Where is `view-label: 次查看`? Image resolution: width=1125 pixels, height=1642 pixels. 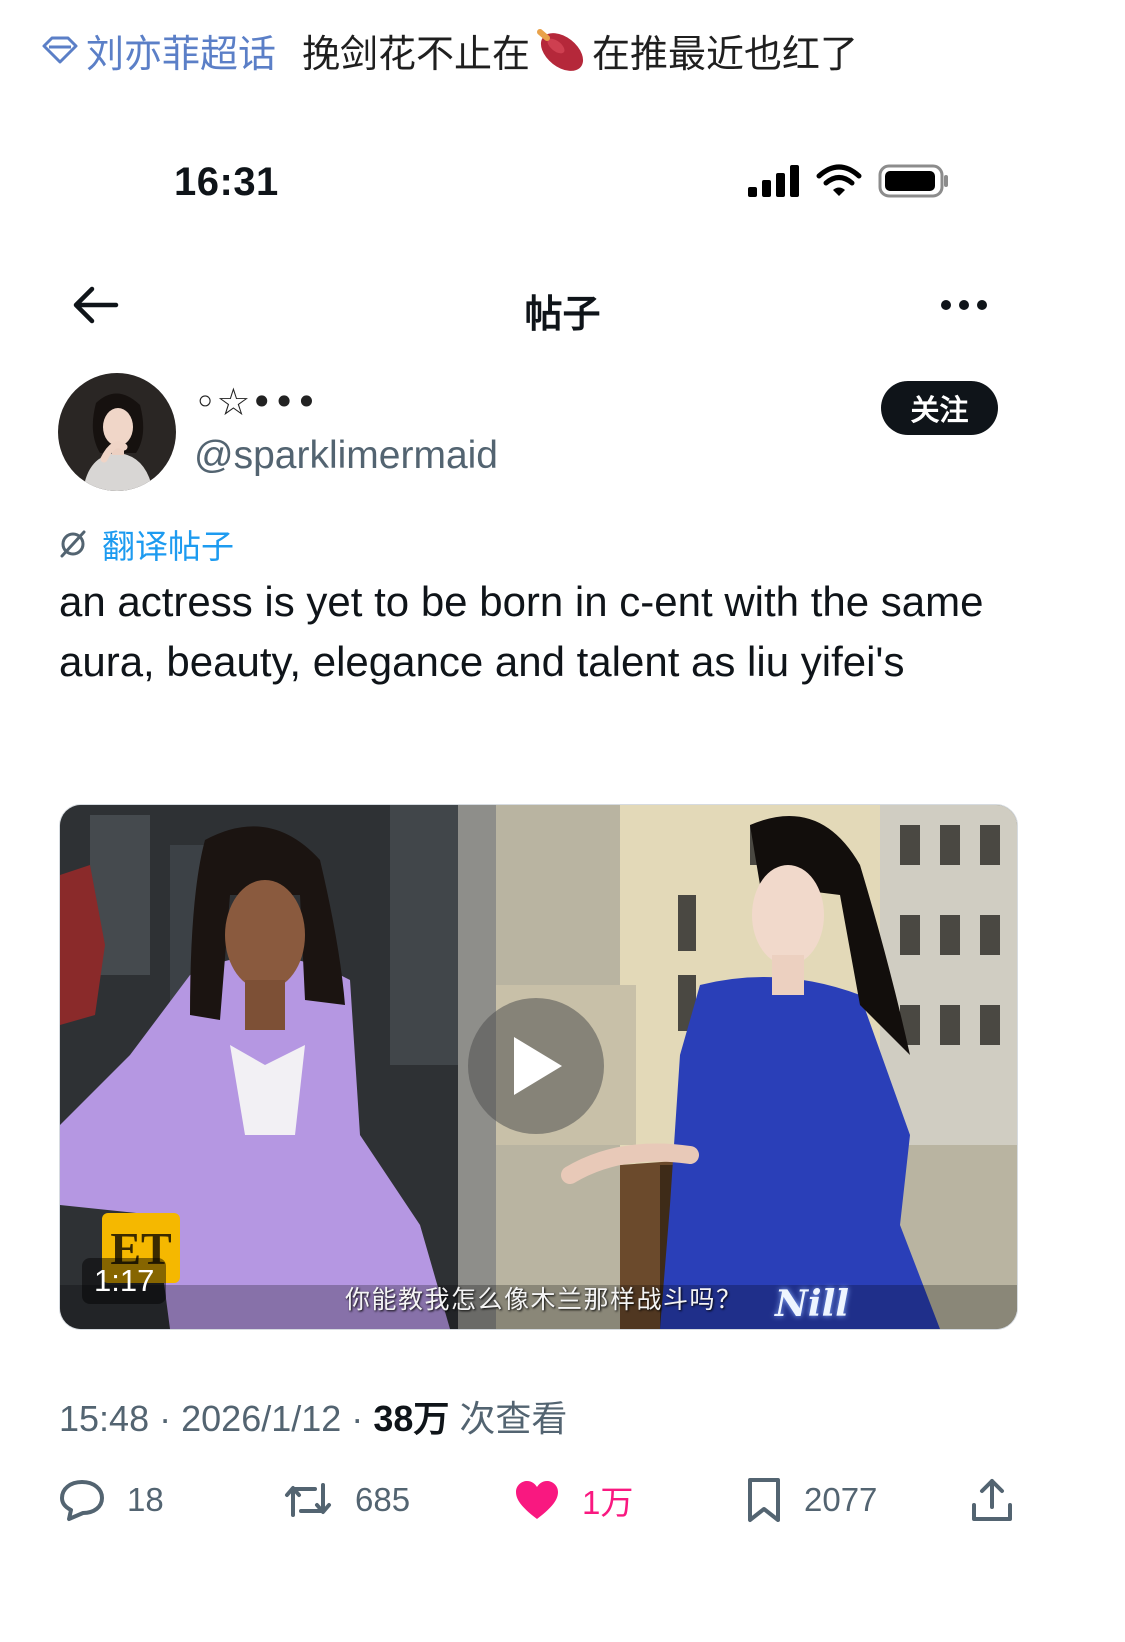
view-label: 次查看 is located at coordinates (513, 1418).